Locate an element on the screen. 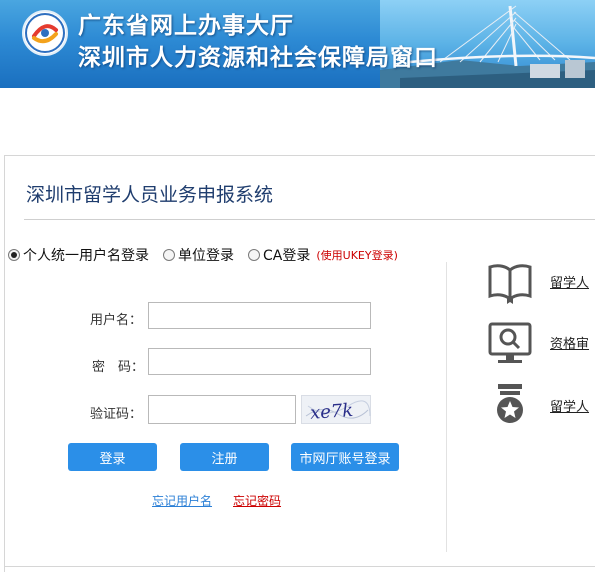 The image size is (595, 572). title-divider is located at coordinates (309, 219).